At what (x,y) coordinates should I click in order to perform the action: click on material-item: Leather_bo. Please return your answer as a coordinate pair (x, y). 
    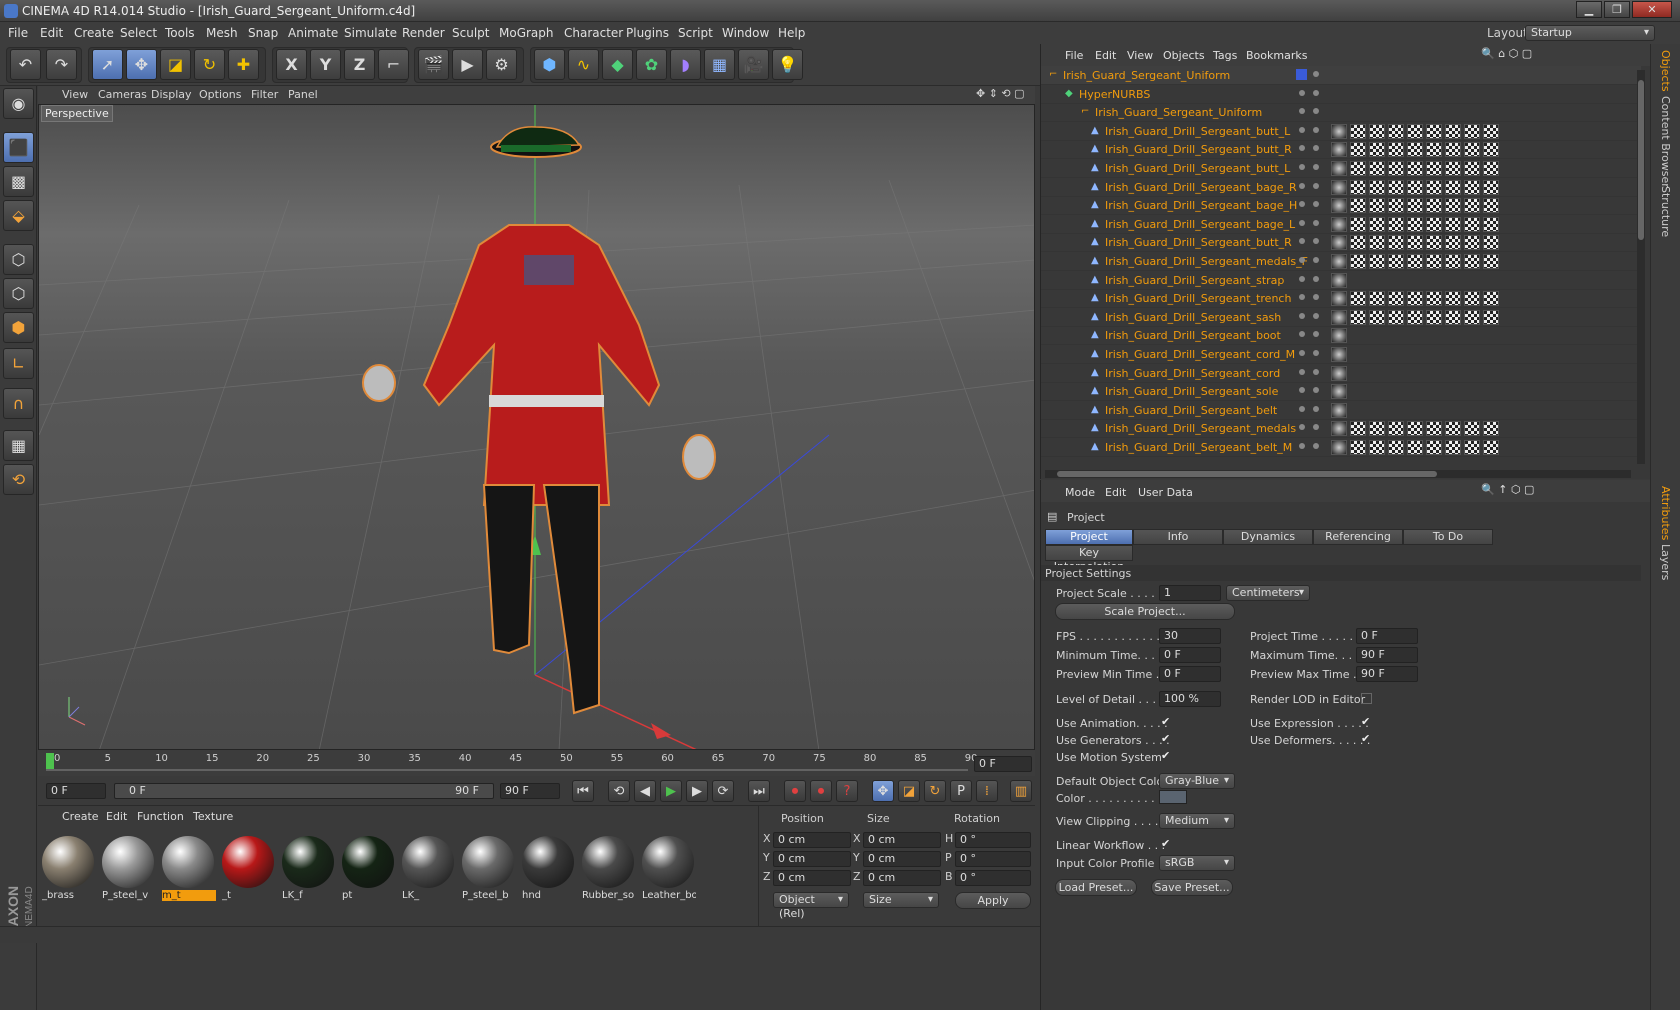
    Looking at the image, I should click on (668, 868).